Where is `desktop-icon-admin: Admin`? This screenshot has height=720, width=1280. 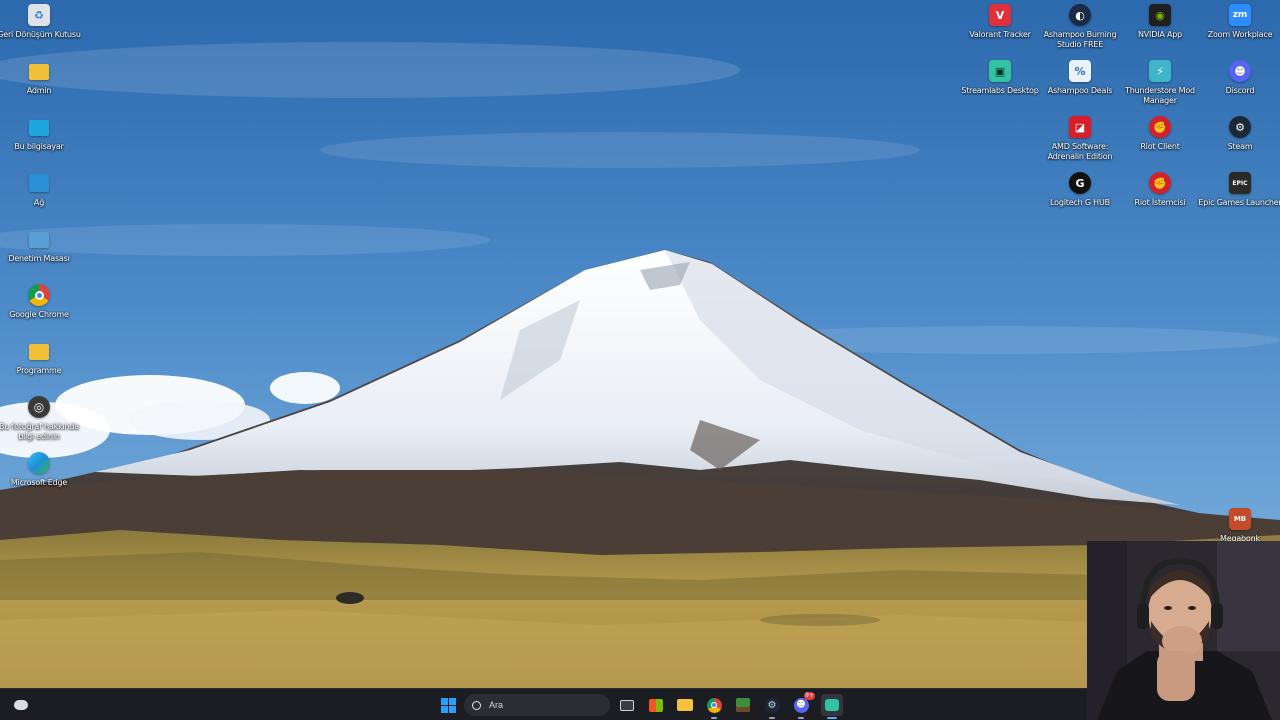
desktop-icon-admin: Admin is located at coordinates (39, 78).